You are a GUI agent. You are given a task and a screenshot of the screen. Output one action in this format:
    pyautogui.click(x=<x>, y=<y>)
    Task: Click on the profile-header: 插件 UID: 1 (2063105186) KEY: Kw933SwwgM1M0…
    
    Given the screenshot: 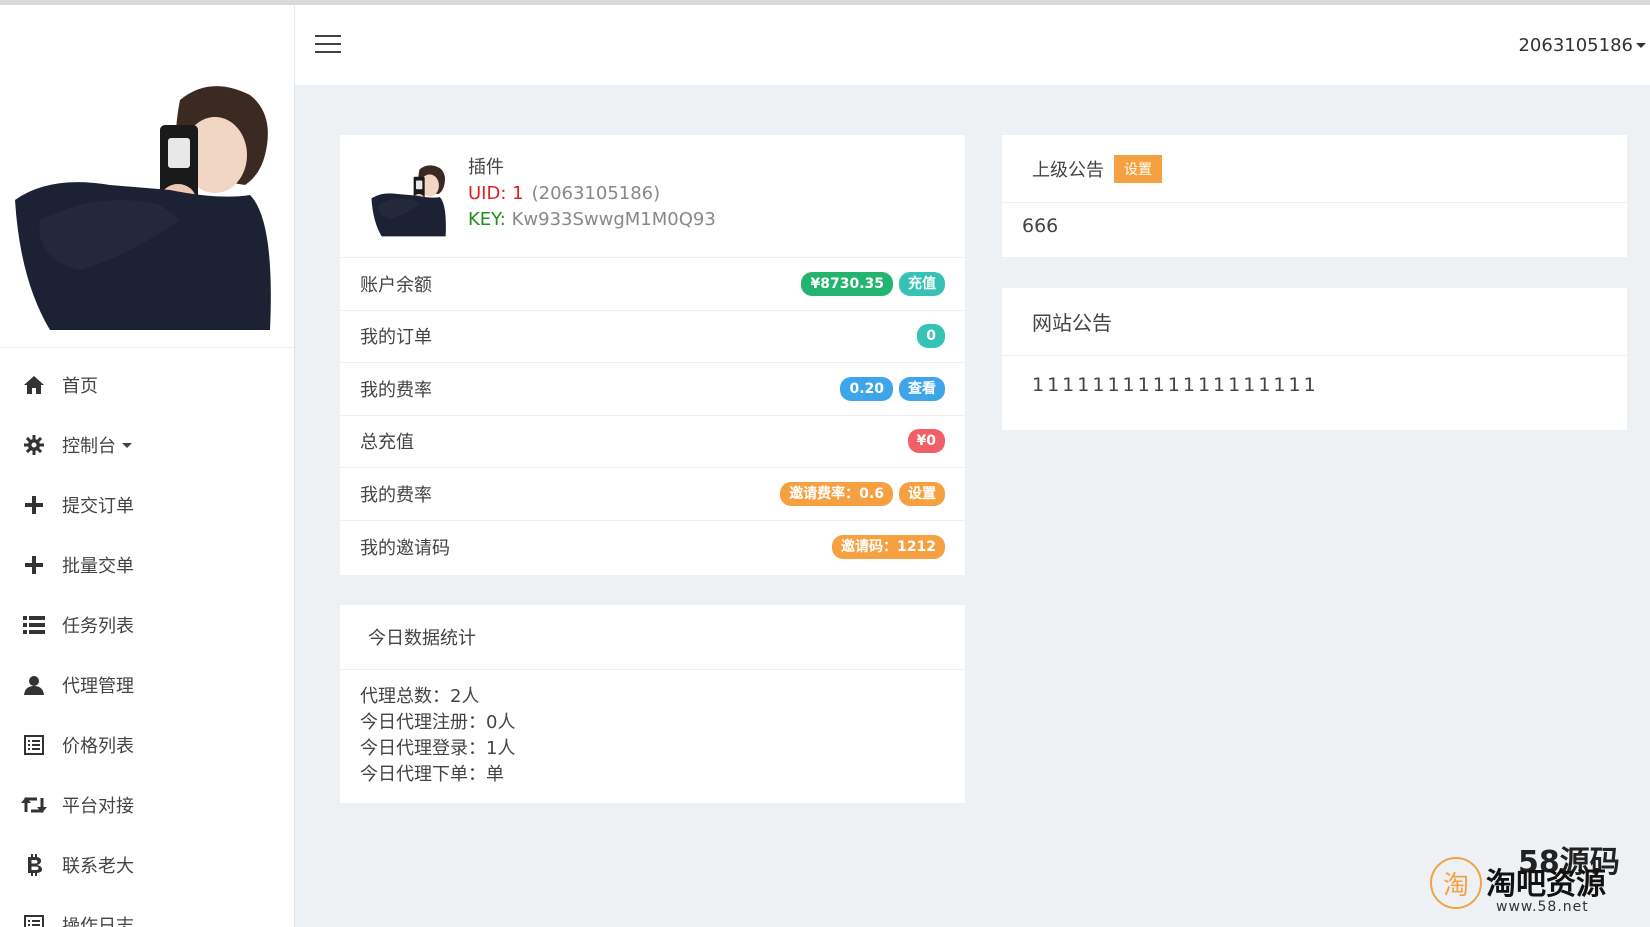 What is the action you would take?
    pyautogui.click(x=652, y=196)
    